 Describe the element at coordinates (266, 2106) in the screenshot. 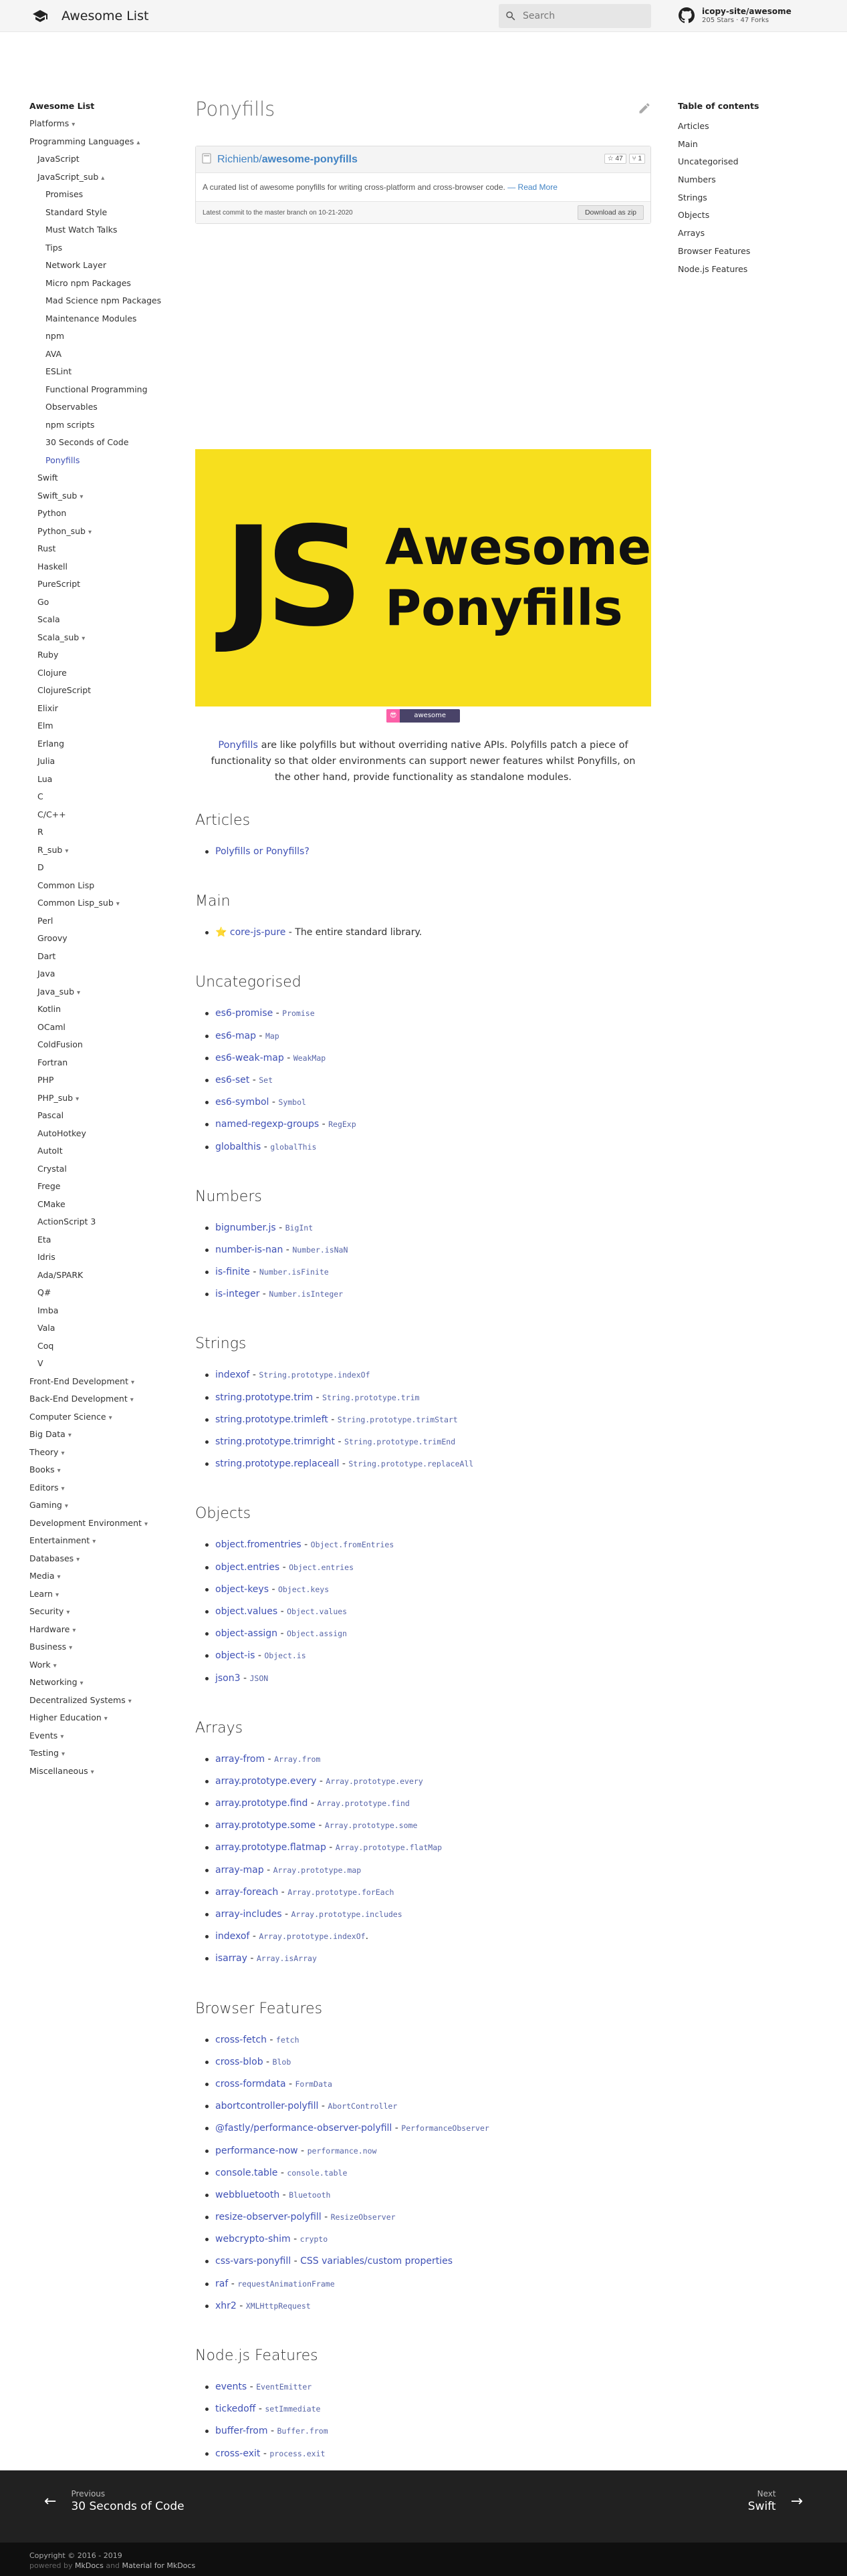

I see `package-link: abortcontroller-polyfill` at that location.